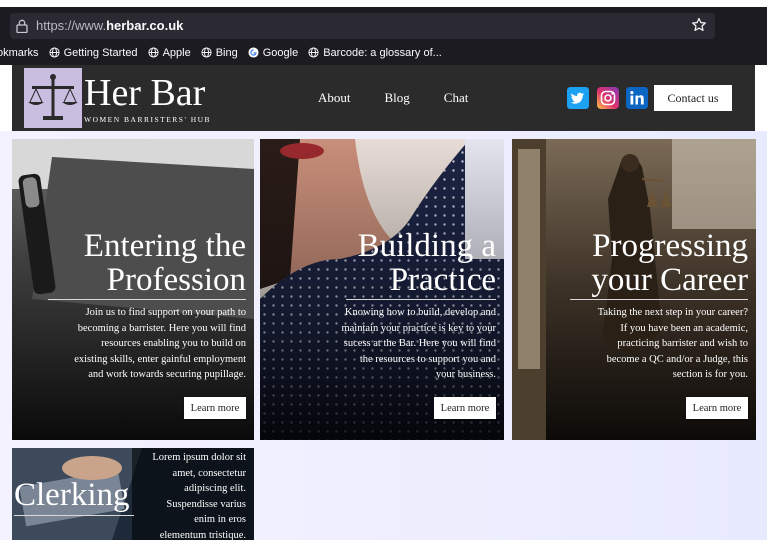 The width and height of the screenshot is (767, 540). Describe the element at coordinates (608, 98) in the screenshot. I see `instagram-icon` at that location.